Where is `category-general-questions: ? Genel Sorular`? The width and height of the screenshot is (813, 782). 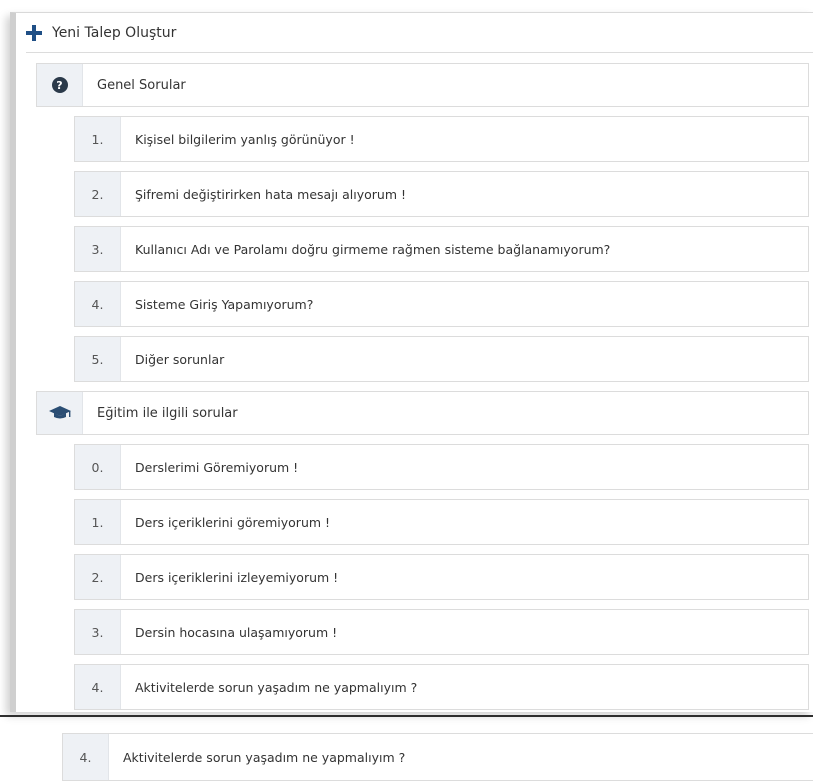 category-general-questions: ? Genel Sorular is located at coordinates (422, 85).